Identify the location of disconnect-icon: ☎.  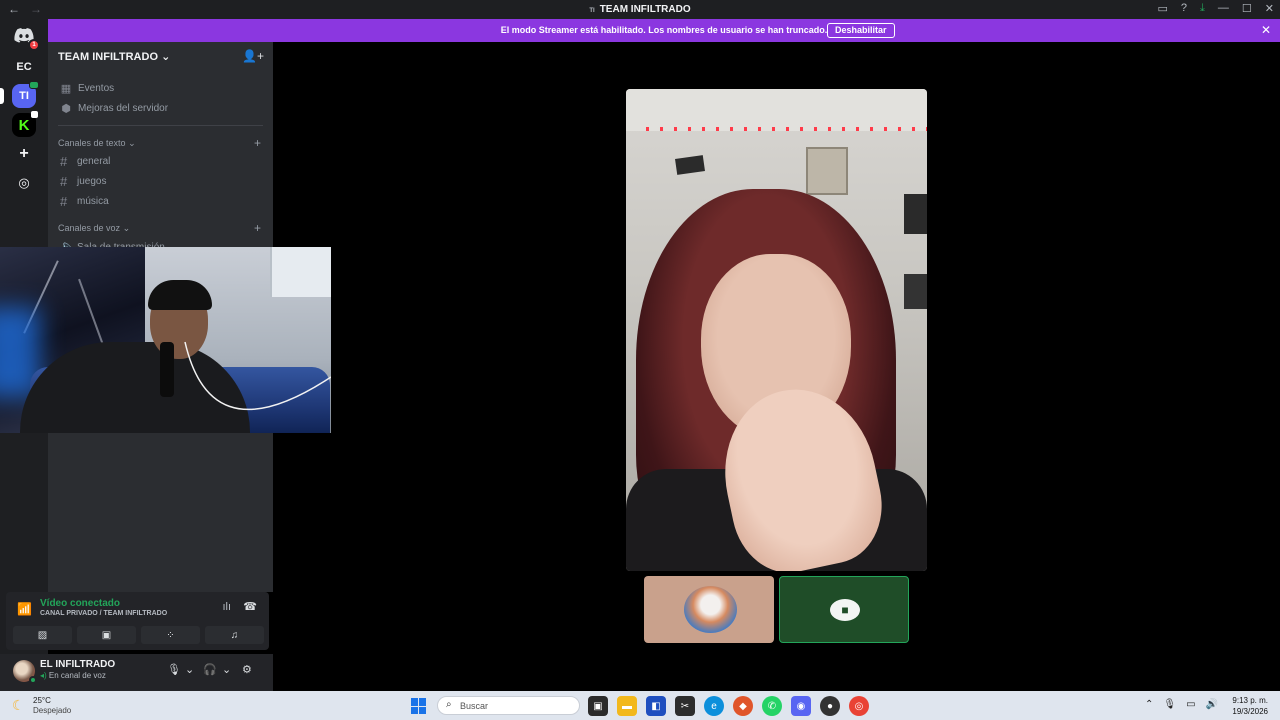
(250, 606).